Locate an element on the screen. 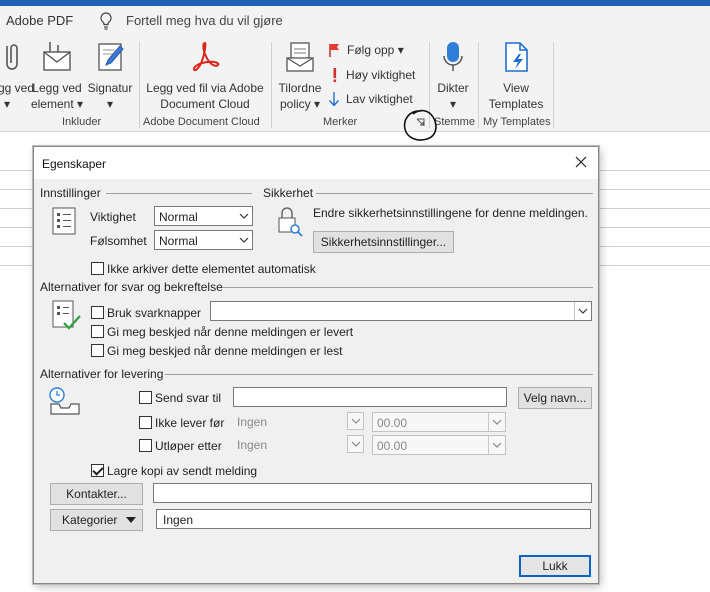  do-not-deliver-before-label: Ikke lever før is located at coordinates (190, 423).